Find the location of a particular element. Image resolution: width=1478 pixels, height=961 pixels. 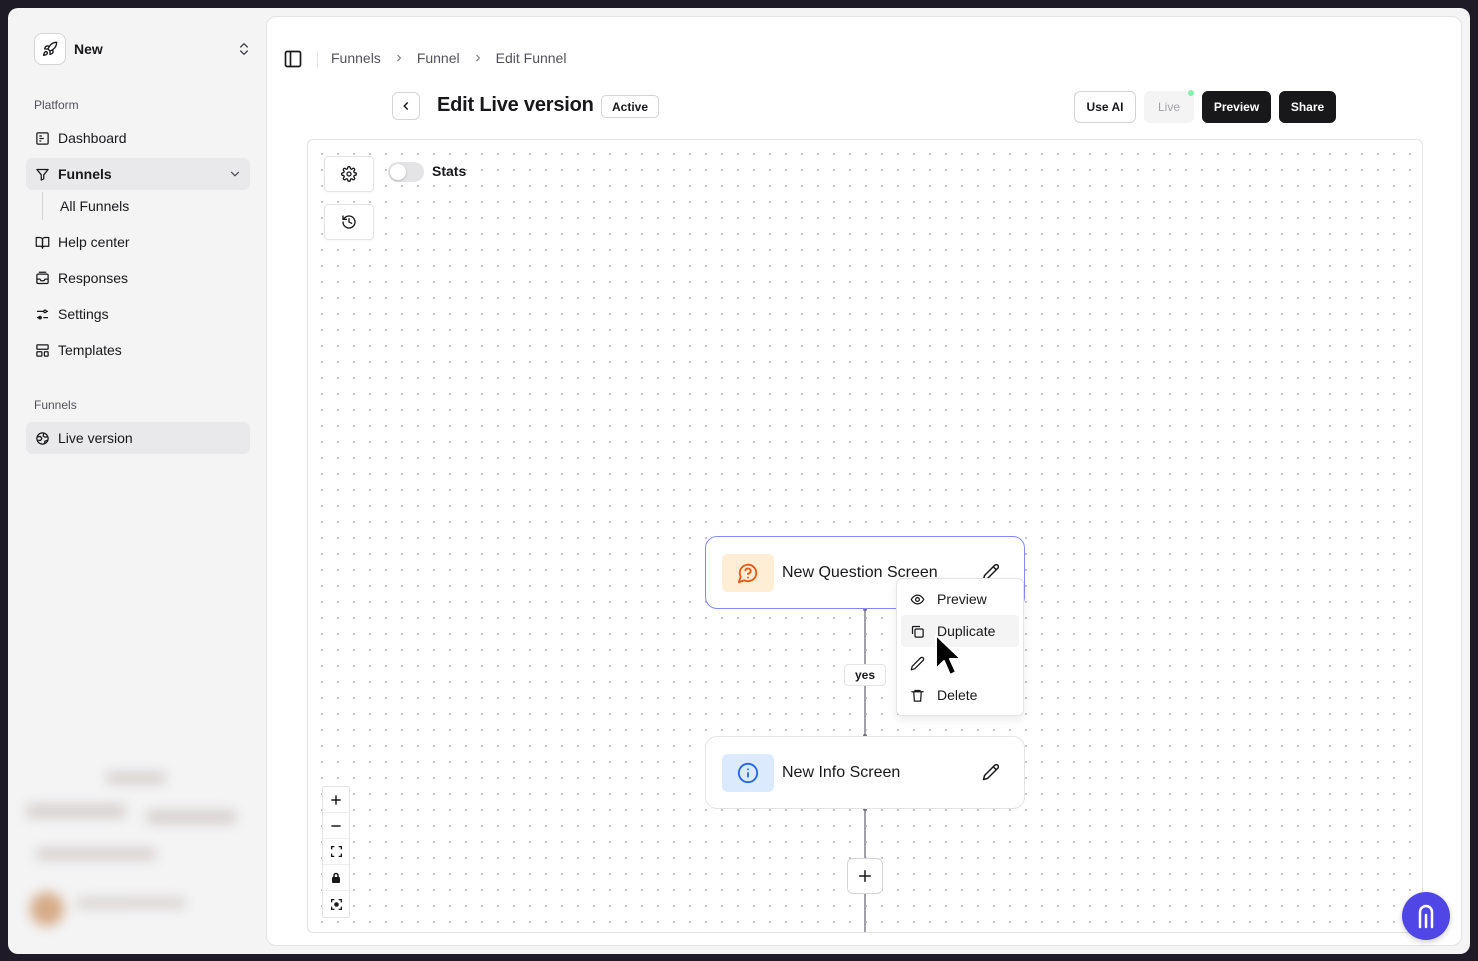

node-info-screen: New Info Screen is located at coordinates (865, 772).